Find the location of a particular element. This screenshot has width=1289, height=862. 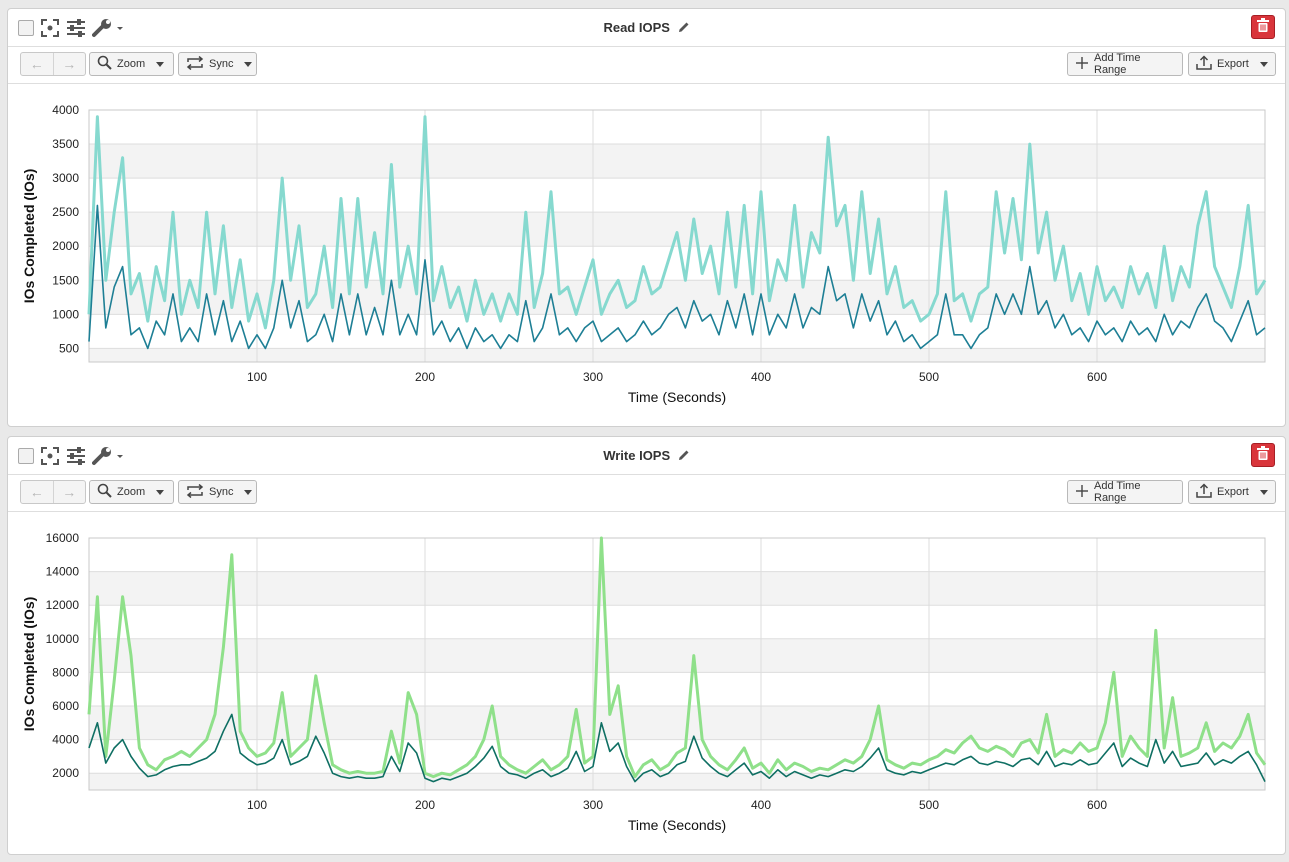

y-tick-label: 12000 is located at coordinates (63, 605).